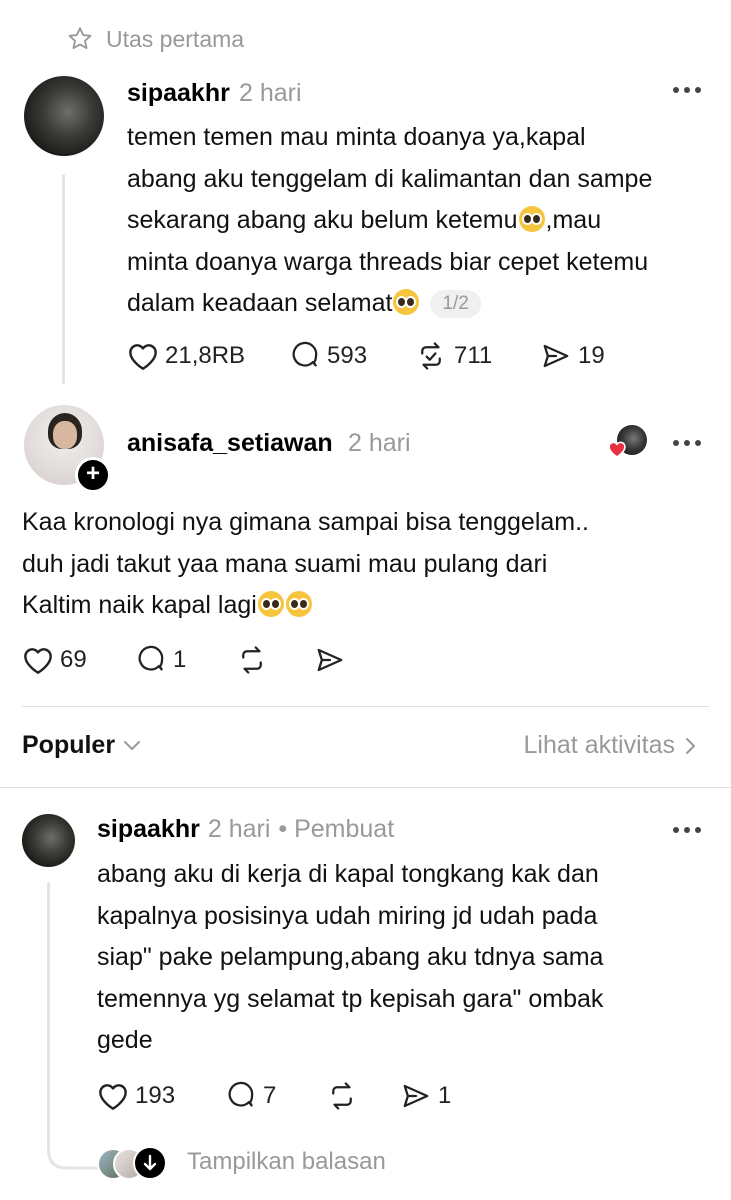 The image size is (731, 1200). I want to click on thread-header: Utas pertama, so click(155, 39).